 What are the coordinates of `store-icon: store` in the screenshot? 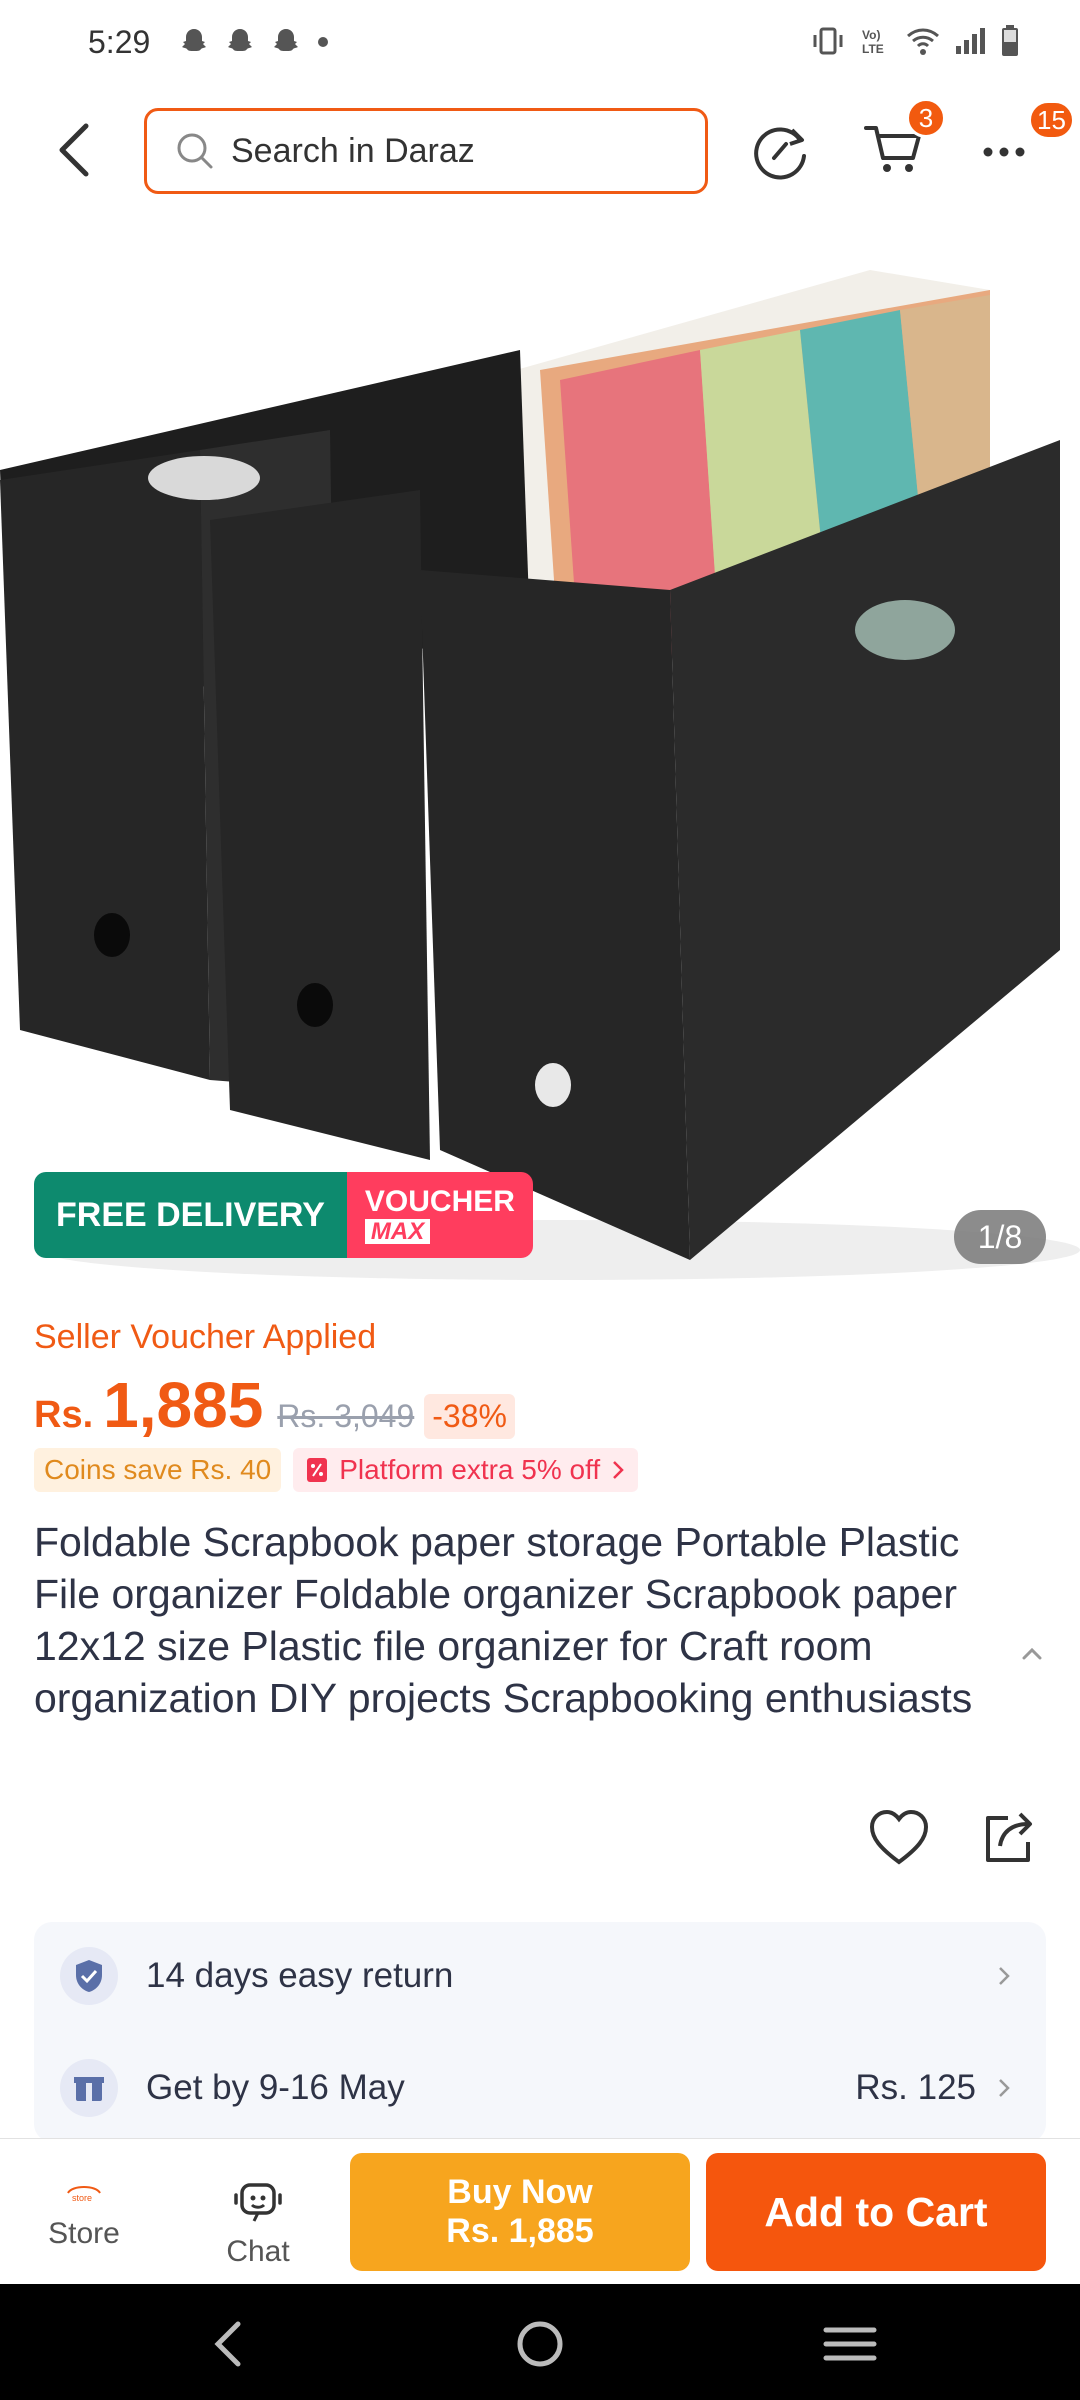 It's located at (84, 2194).